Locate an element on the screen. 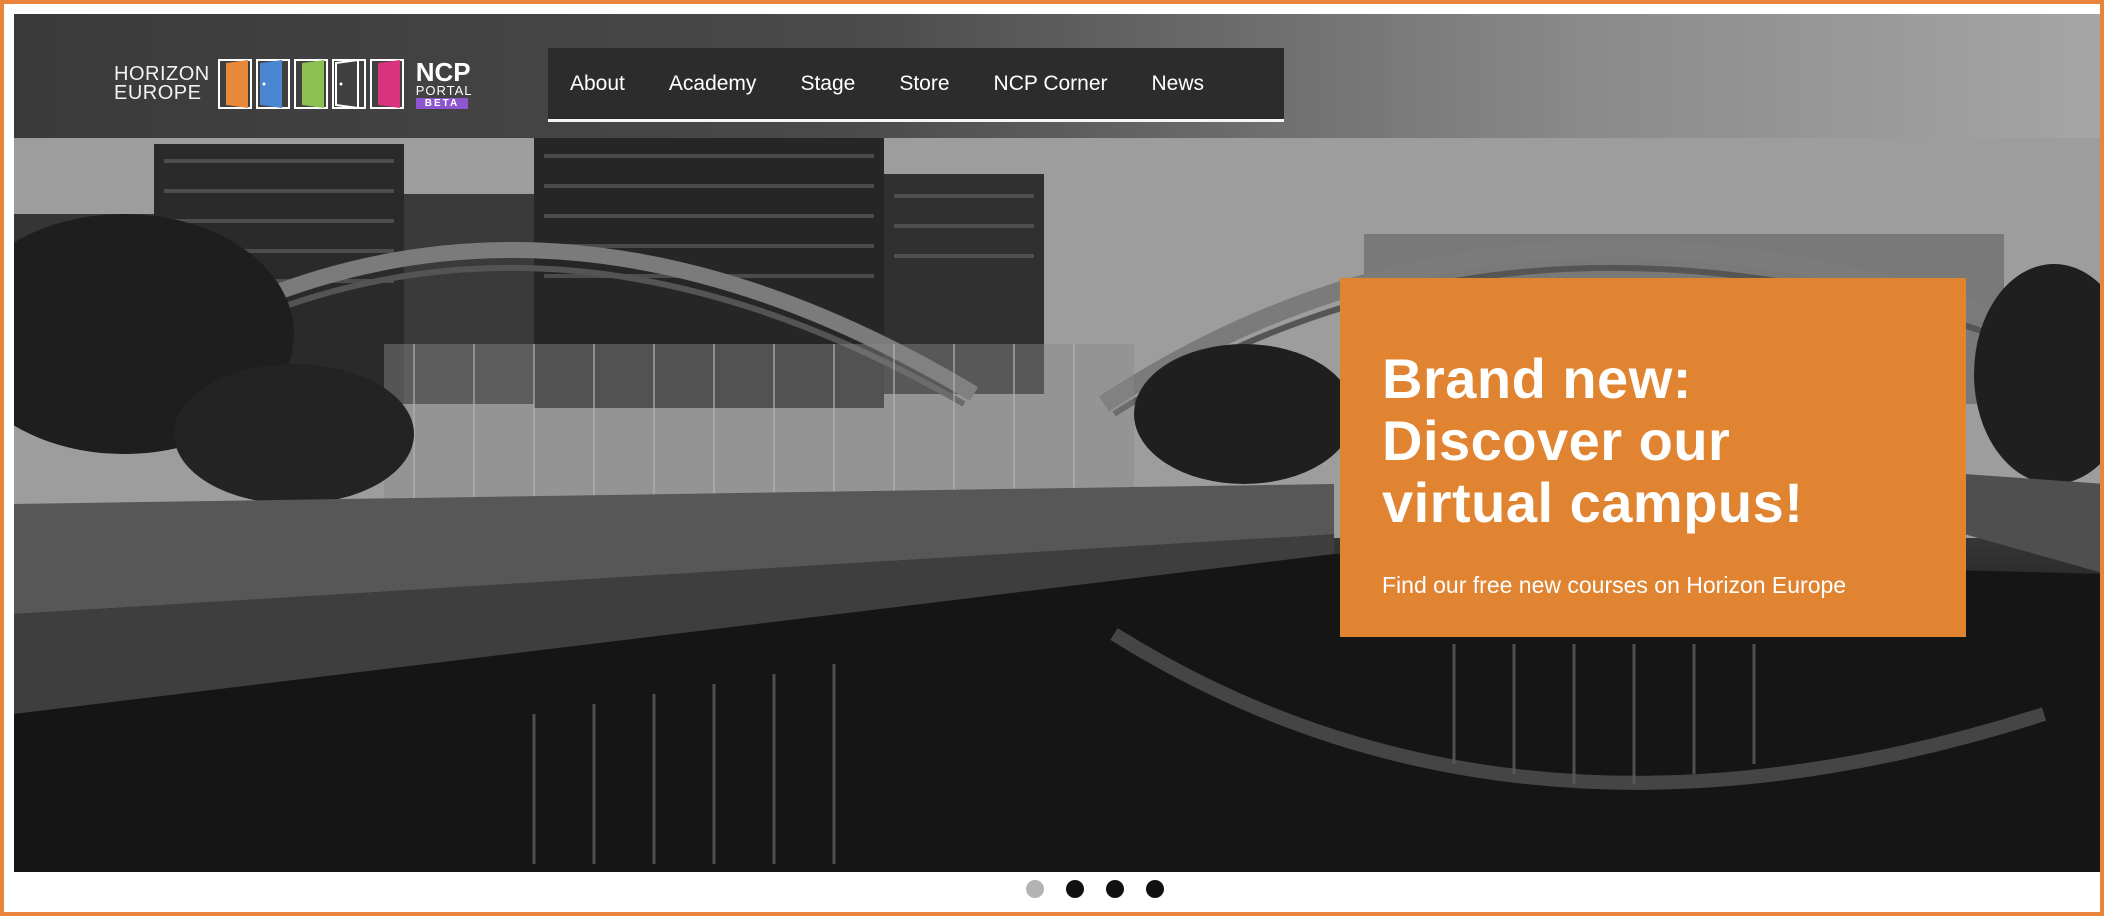 The width and height of the screenshot is (2104, 916). logo-doors is located at coordinates (310, 84).